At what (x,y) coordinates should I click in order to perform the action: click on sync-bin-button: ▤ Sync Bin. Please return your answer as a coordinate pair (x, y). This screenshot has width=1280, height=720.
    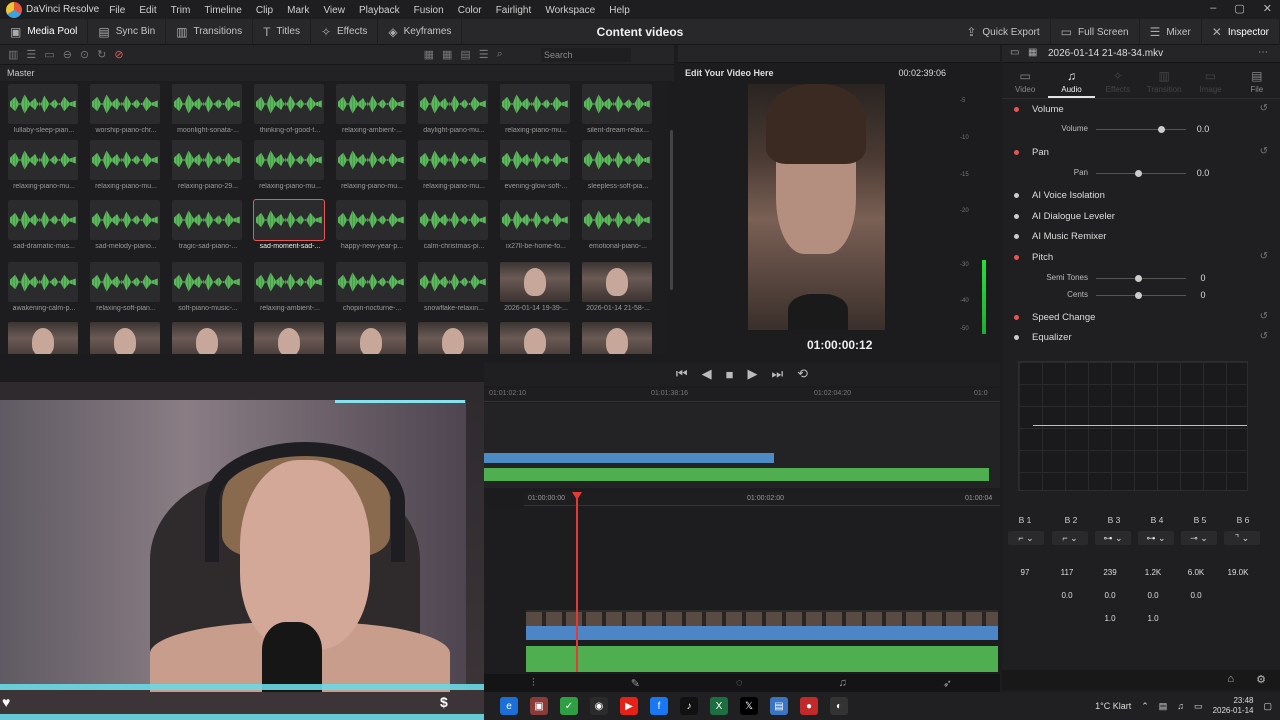
    Looking at the image, I should click on (127, 31).